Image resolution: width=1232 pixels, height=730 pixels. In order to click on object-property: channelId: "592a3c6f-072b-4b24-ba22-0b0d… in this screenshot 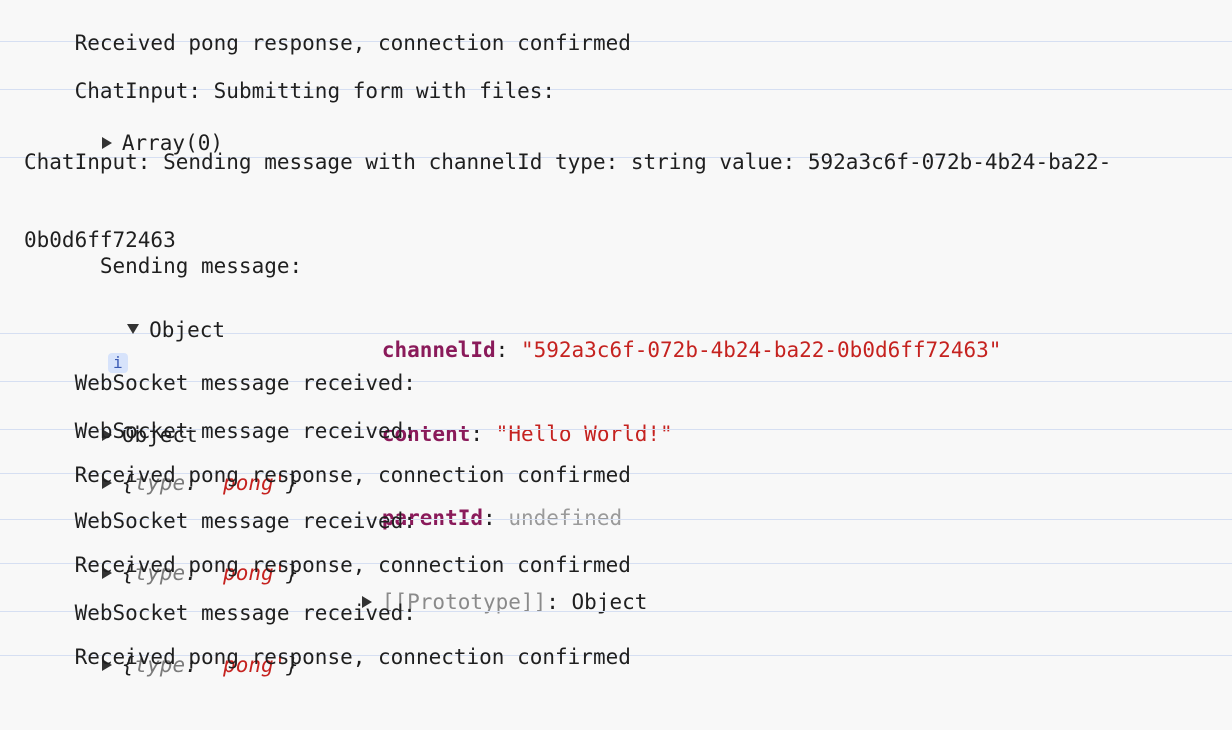, I will do `click(691, 350)`.